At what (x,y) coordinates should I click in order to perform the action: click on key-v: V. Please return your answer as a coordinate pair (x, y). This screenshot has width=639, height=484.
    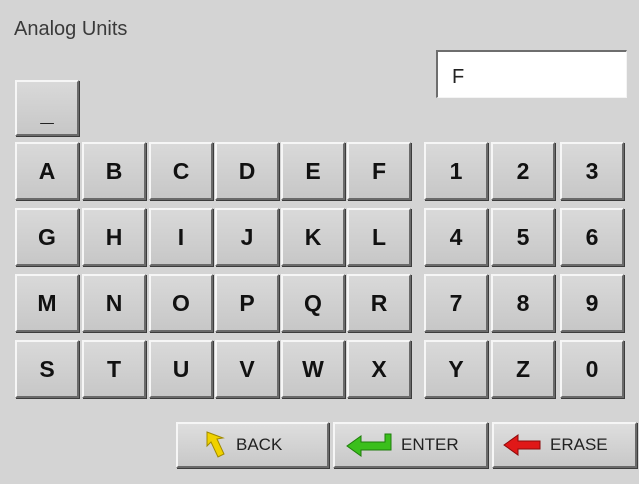
    Looking at the image, I should click on (247, 369).